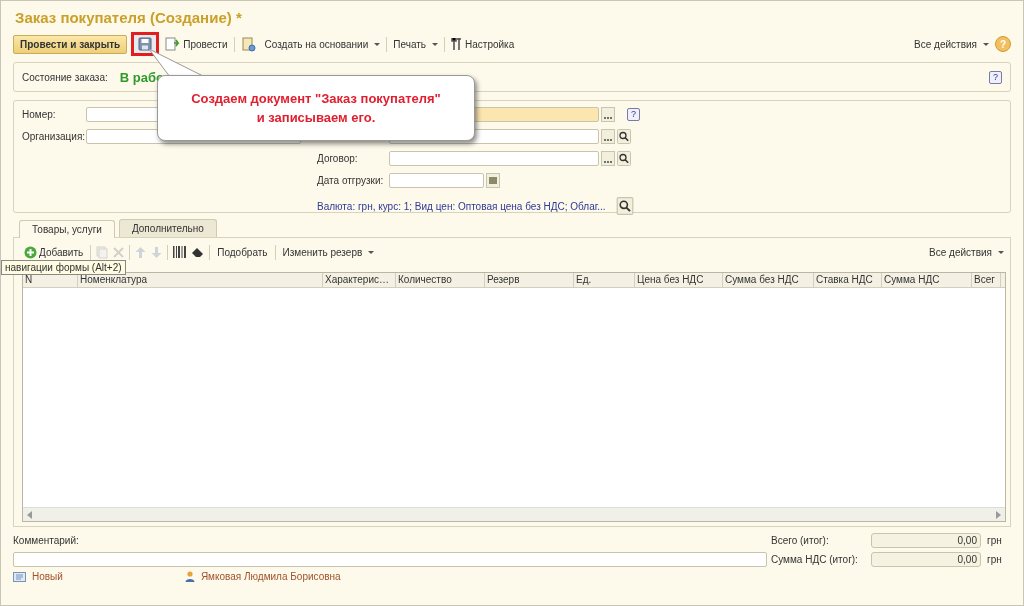 The width and height of the screenshot is (1024, 606). Describe the element at coordinates (815, 559) in the screenshot. I see `field-label: Сумма НДС (итог):` at that location.